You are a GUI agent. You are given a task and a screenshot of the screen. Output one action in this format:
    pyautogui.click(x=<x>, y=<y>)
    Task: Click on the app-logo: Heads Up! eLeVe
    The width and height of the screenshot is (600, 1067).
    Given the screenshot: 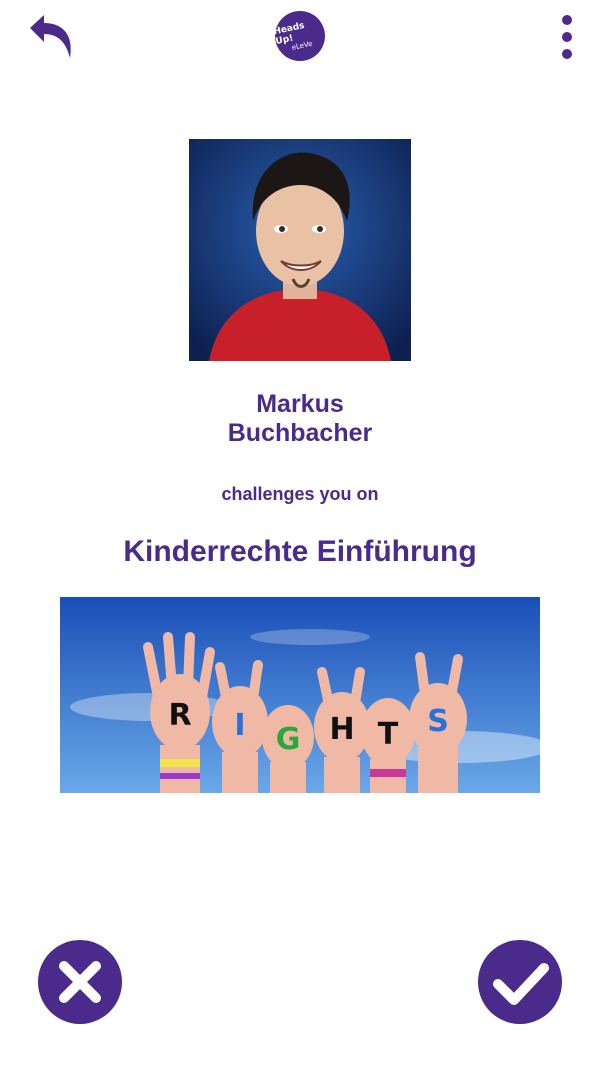 What is the action you would take?
    pyautogui.click(x=300, y=36)
    